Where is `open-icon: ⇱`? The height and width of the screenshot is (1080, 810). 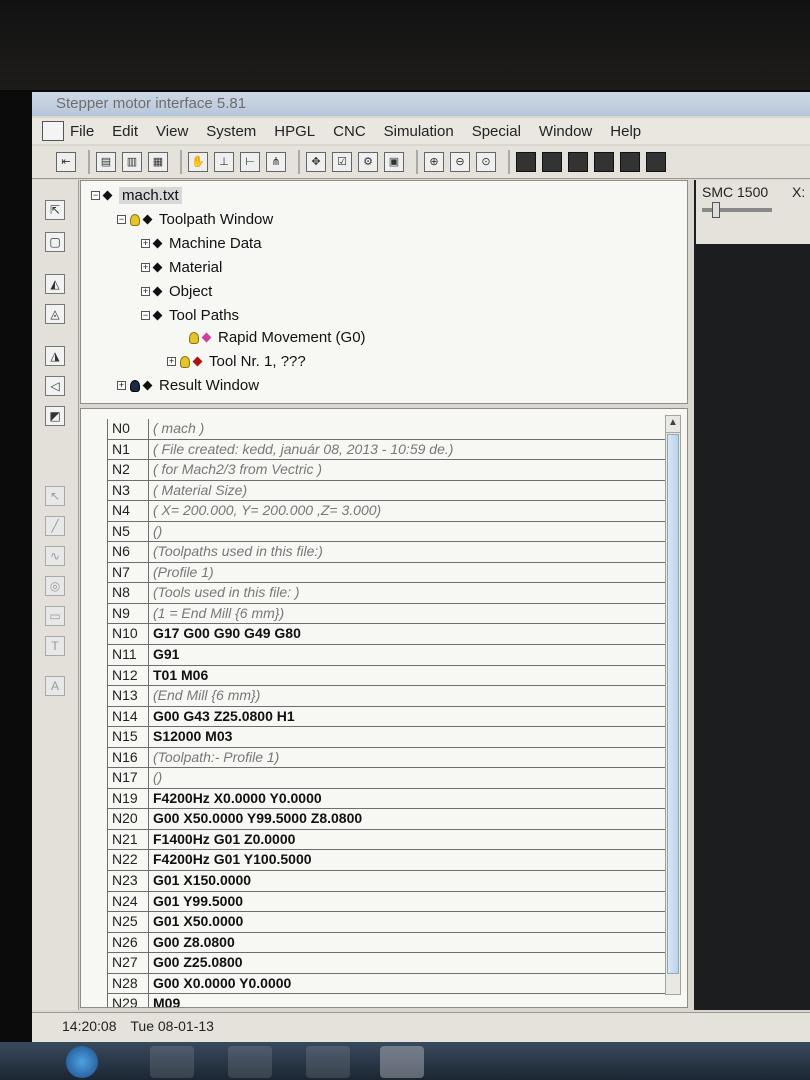
open-icon: ⇱ is located at coordinates (55, 210).